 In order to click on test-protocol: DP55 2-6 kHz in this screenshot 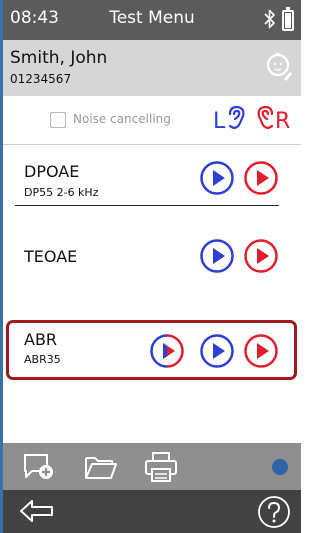, I will do `click(61, 192)`.